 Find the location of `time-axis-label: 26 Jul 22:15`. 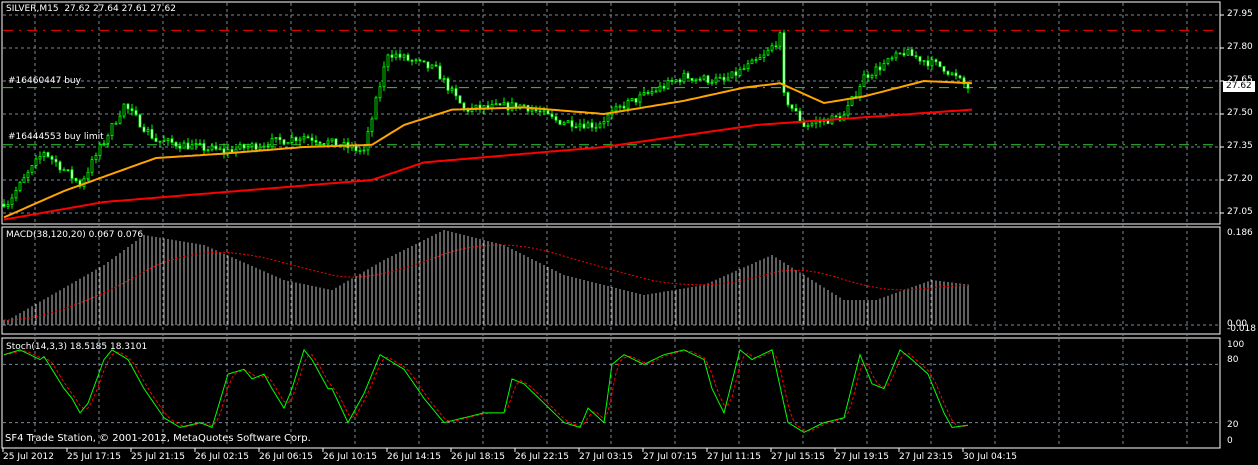

time-axis-label: 26 Jul 22:15 is located at coordinates (542, 457).